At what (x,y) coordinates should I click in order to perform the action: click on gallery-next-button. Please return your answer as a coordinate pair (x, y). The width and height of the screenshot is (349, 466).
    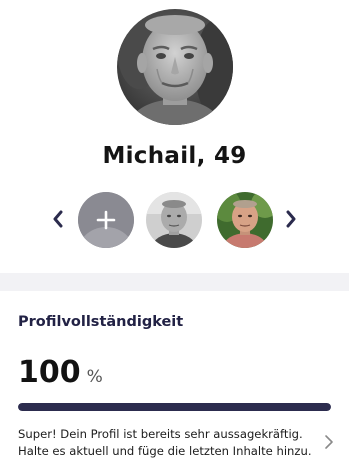
    Looking at the image, I should click on (291, 219).